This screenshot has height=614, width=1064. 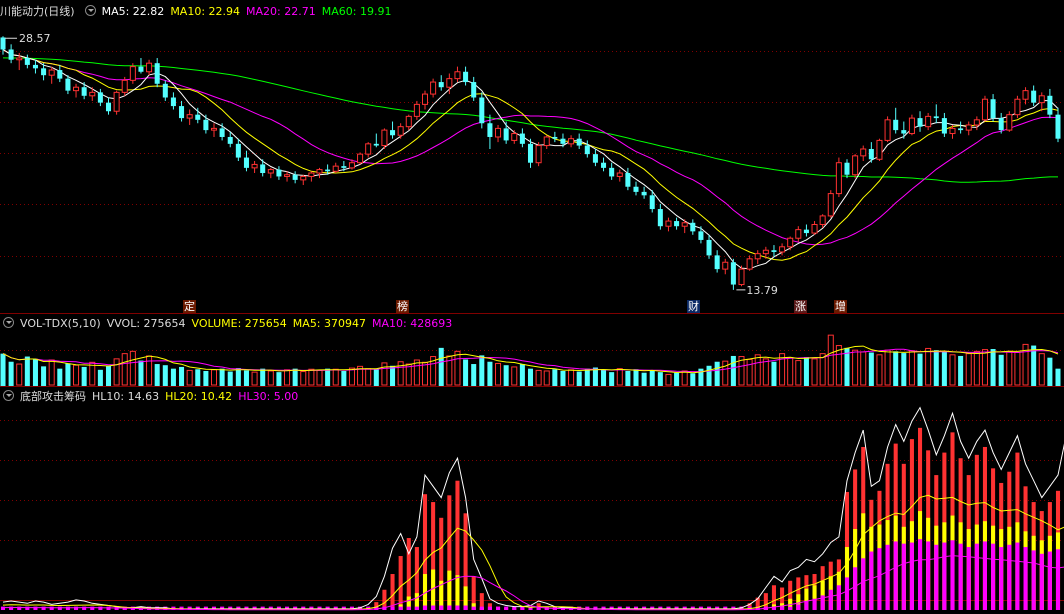 I want to click on hl10-label: HL10: 14.63, so click(x=126, y=396).